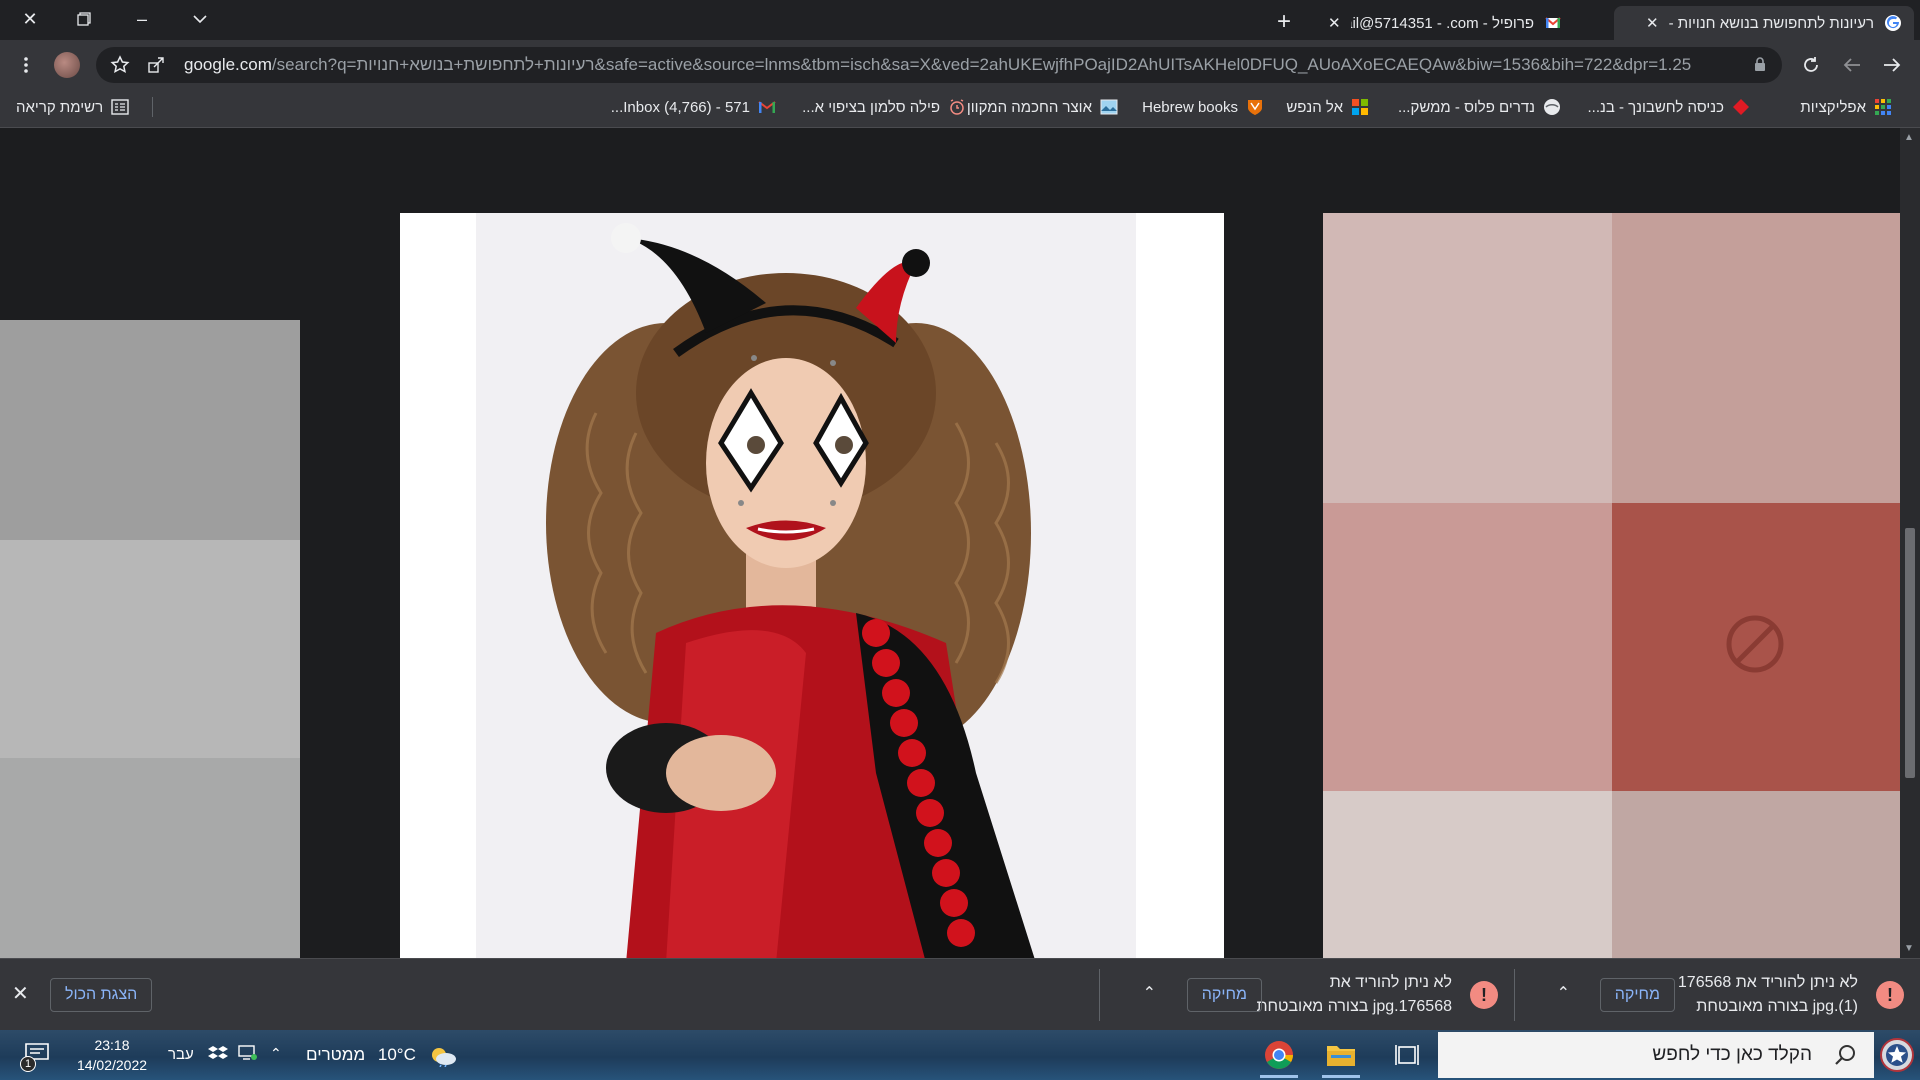  Describe the element at coordinates (1909, 137) in the screenshot. I see `scroll-up-icon: ▲` at that location.